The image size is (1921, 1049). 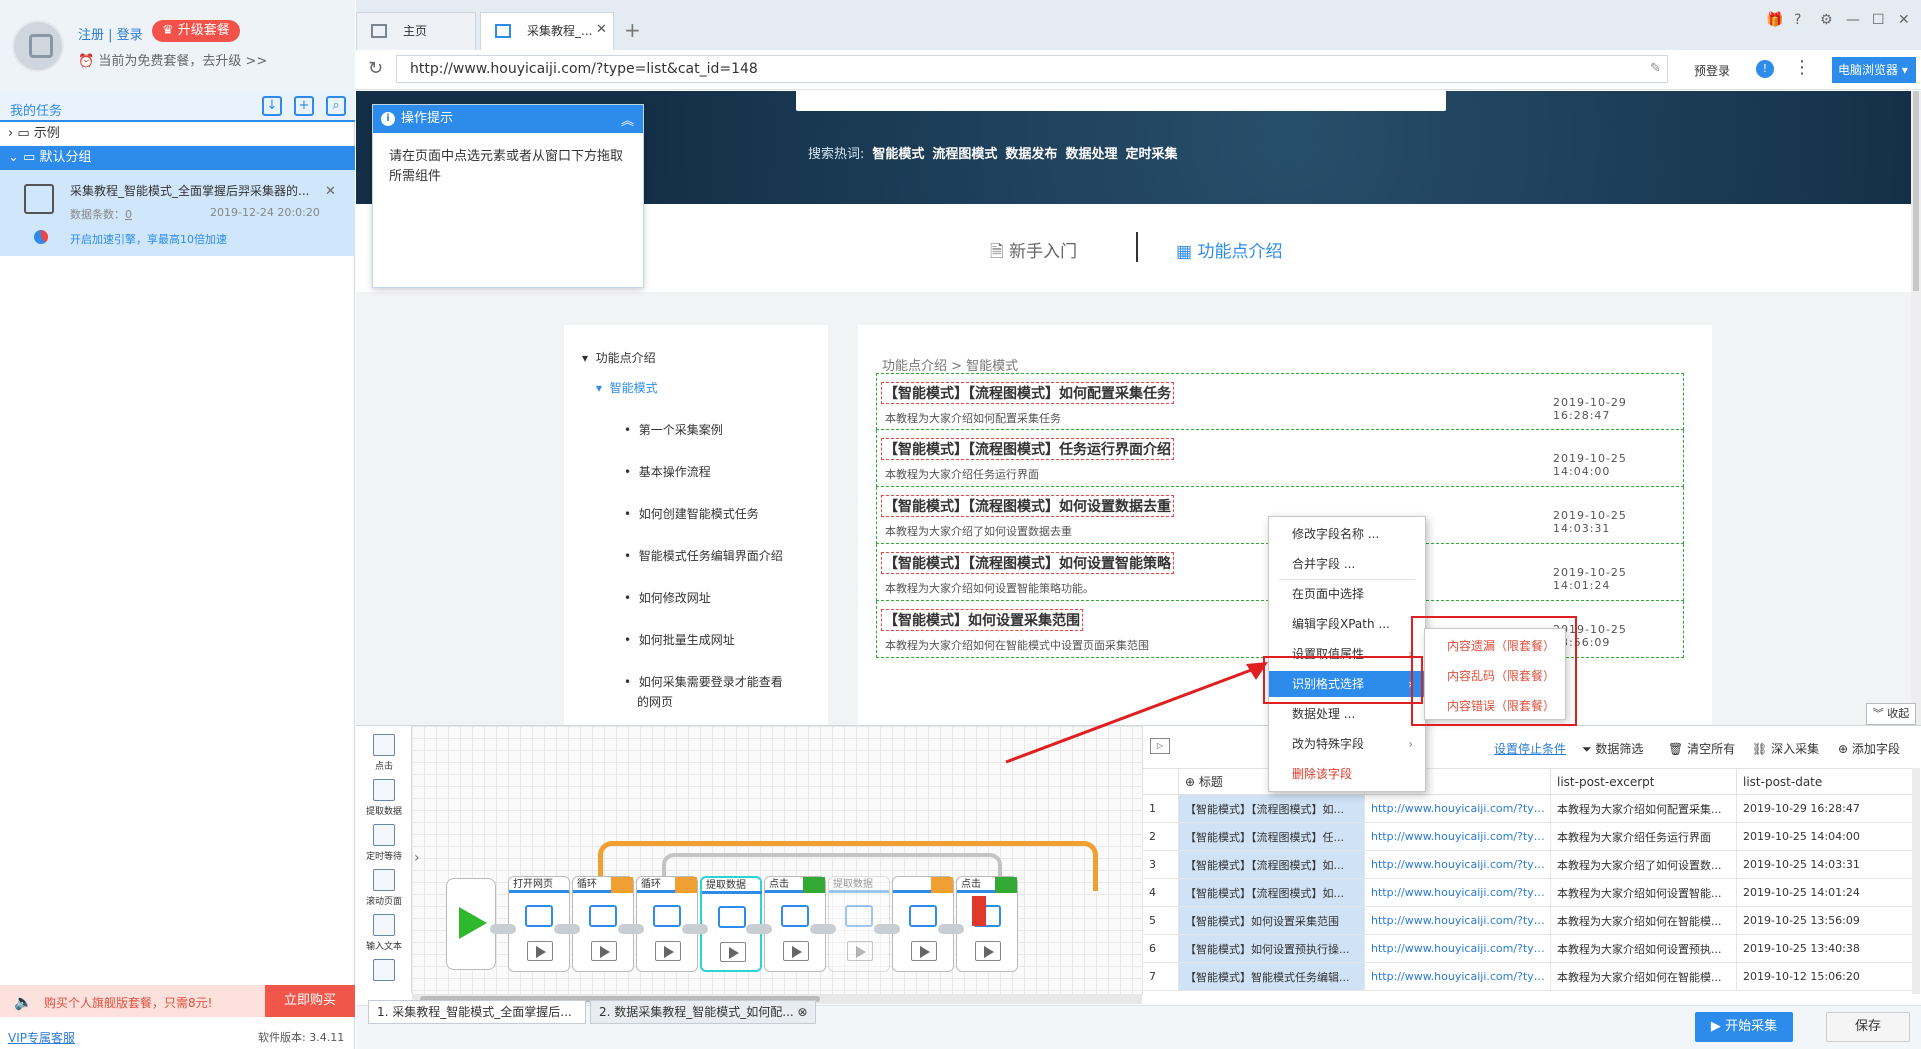 What do you see at coordinates (330, 191) in the screenshot?
I see `close-icon: ✕` at bounding box center [330, 191].